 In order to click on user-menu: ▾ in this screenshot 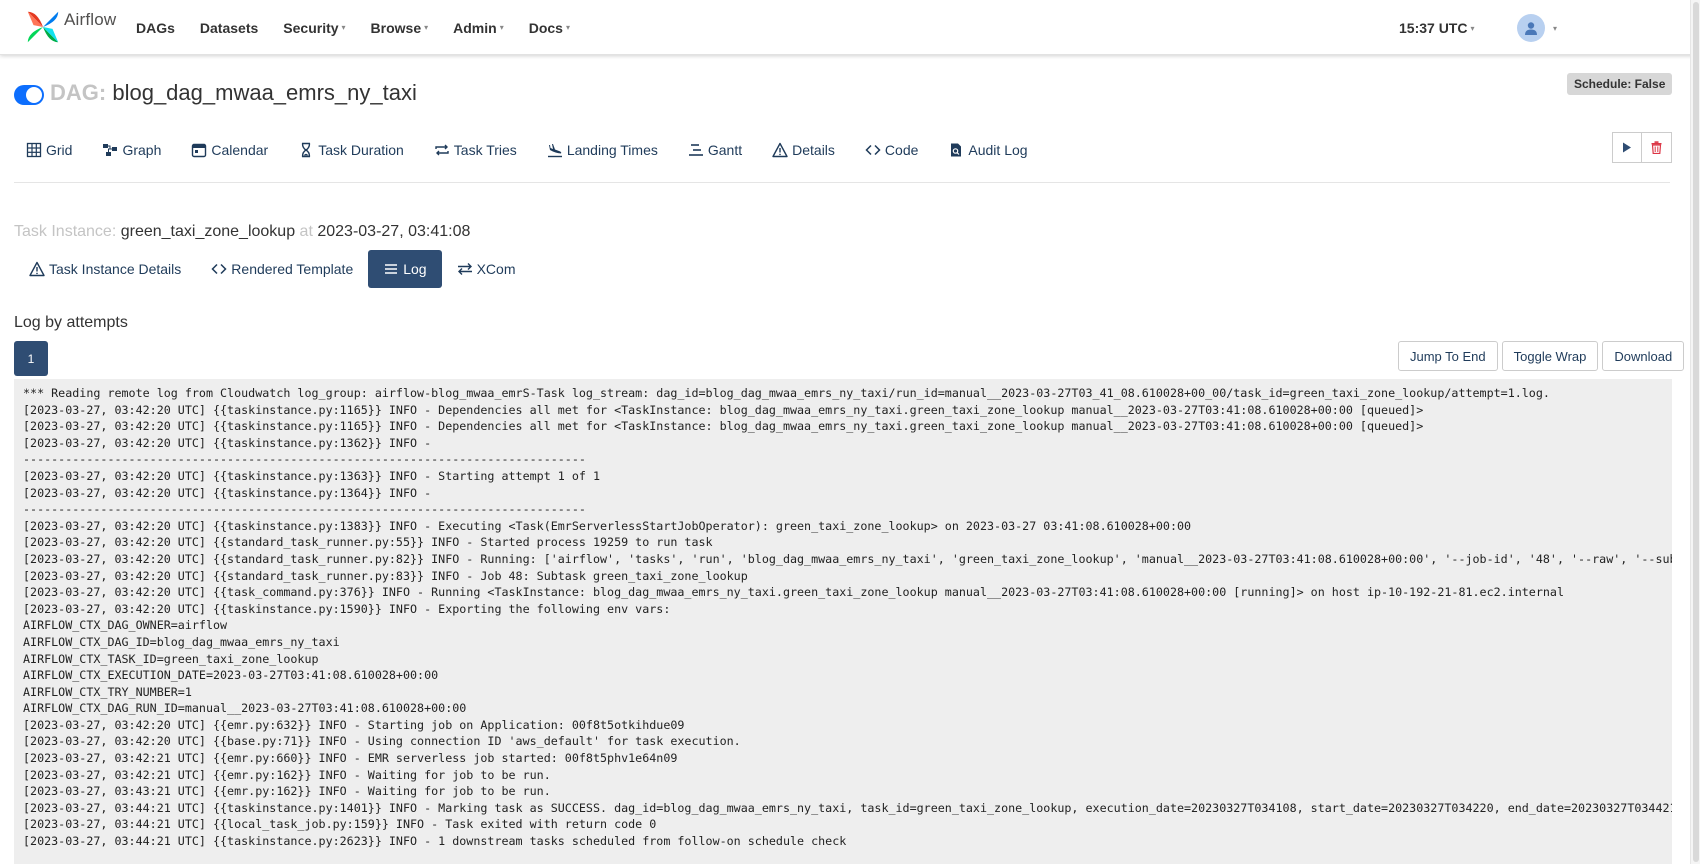, I will do `click(1537, 28)`.